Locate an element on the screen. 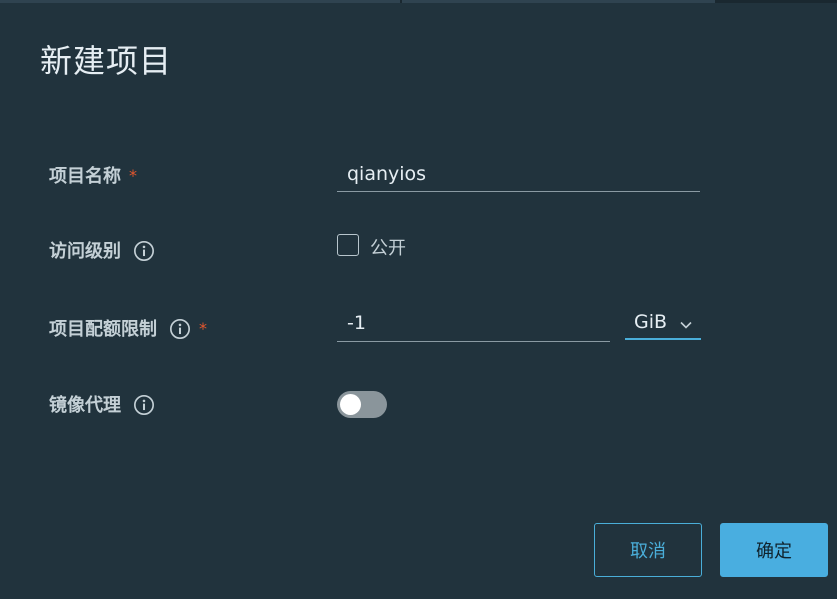 This screenshot has height=599, width=837. dialog-title: 新建项目 is located at coordinates (106, 61).